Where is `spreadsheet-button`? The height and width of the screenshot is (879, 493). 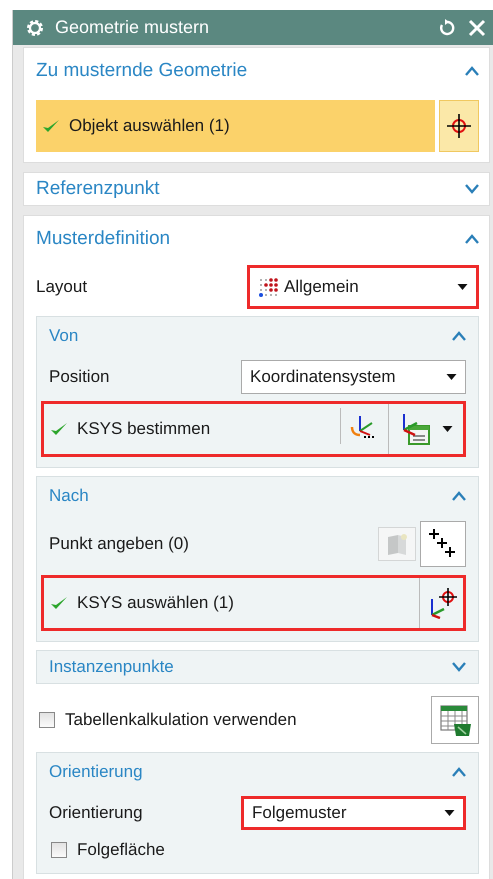
spreadsheet-button is located at coordinates (455, 720).